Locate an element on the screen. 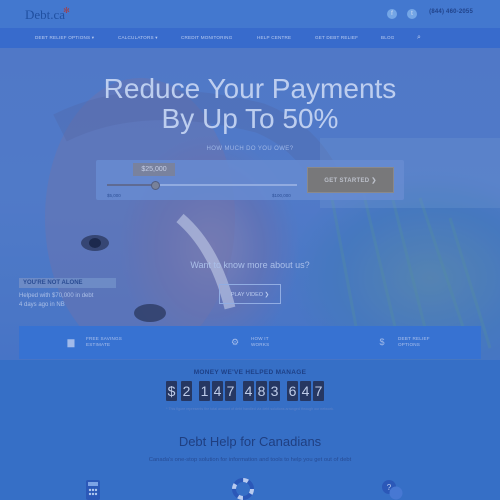 The image size is (500, 500). counter-digit: 8 is located at coordinates (261, 391).